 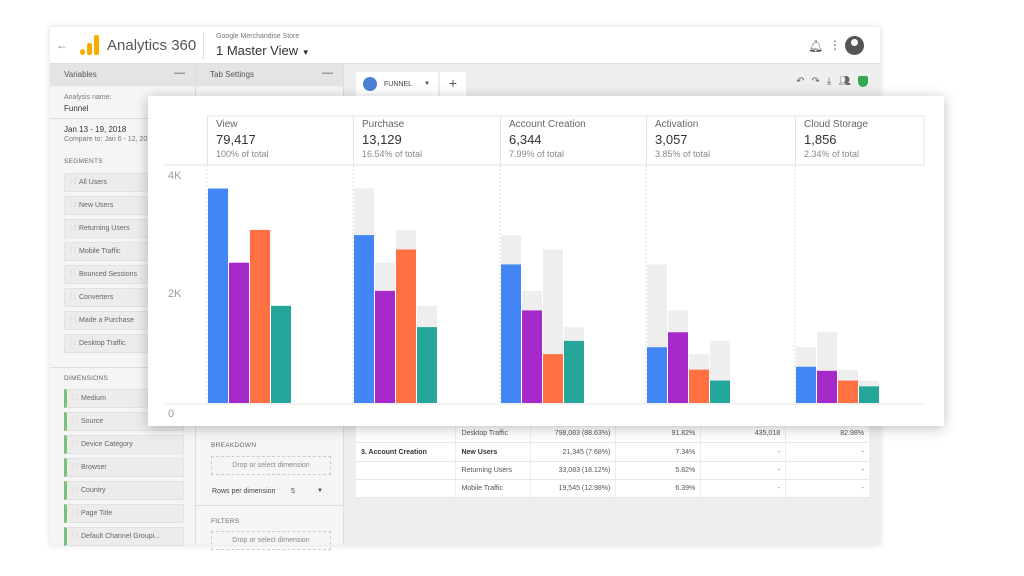 What do you see at coordinates (258, 36) in the screenshot?
I see `account-name: Google Merchandise Store` at bounding box center [258, 36].